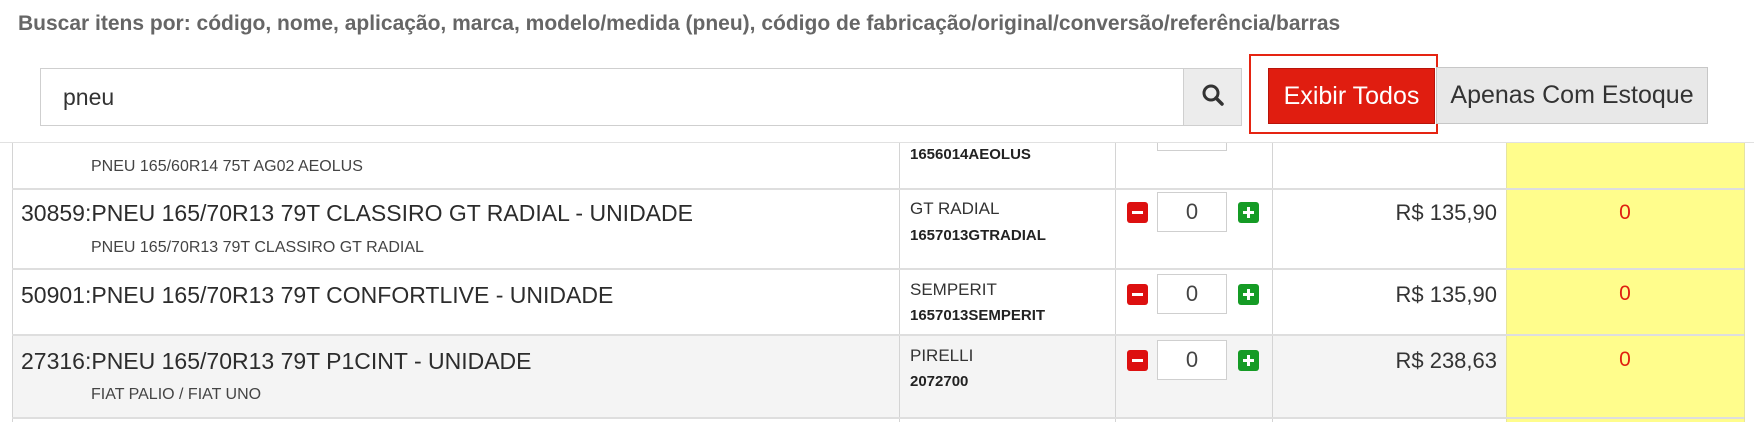  What do you see at coordinates (978, 315) in the screenshot?
I see `item-code: 1657013SEMPERIT` at bounding box center [978, 315].